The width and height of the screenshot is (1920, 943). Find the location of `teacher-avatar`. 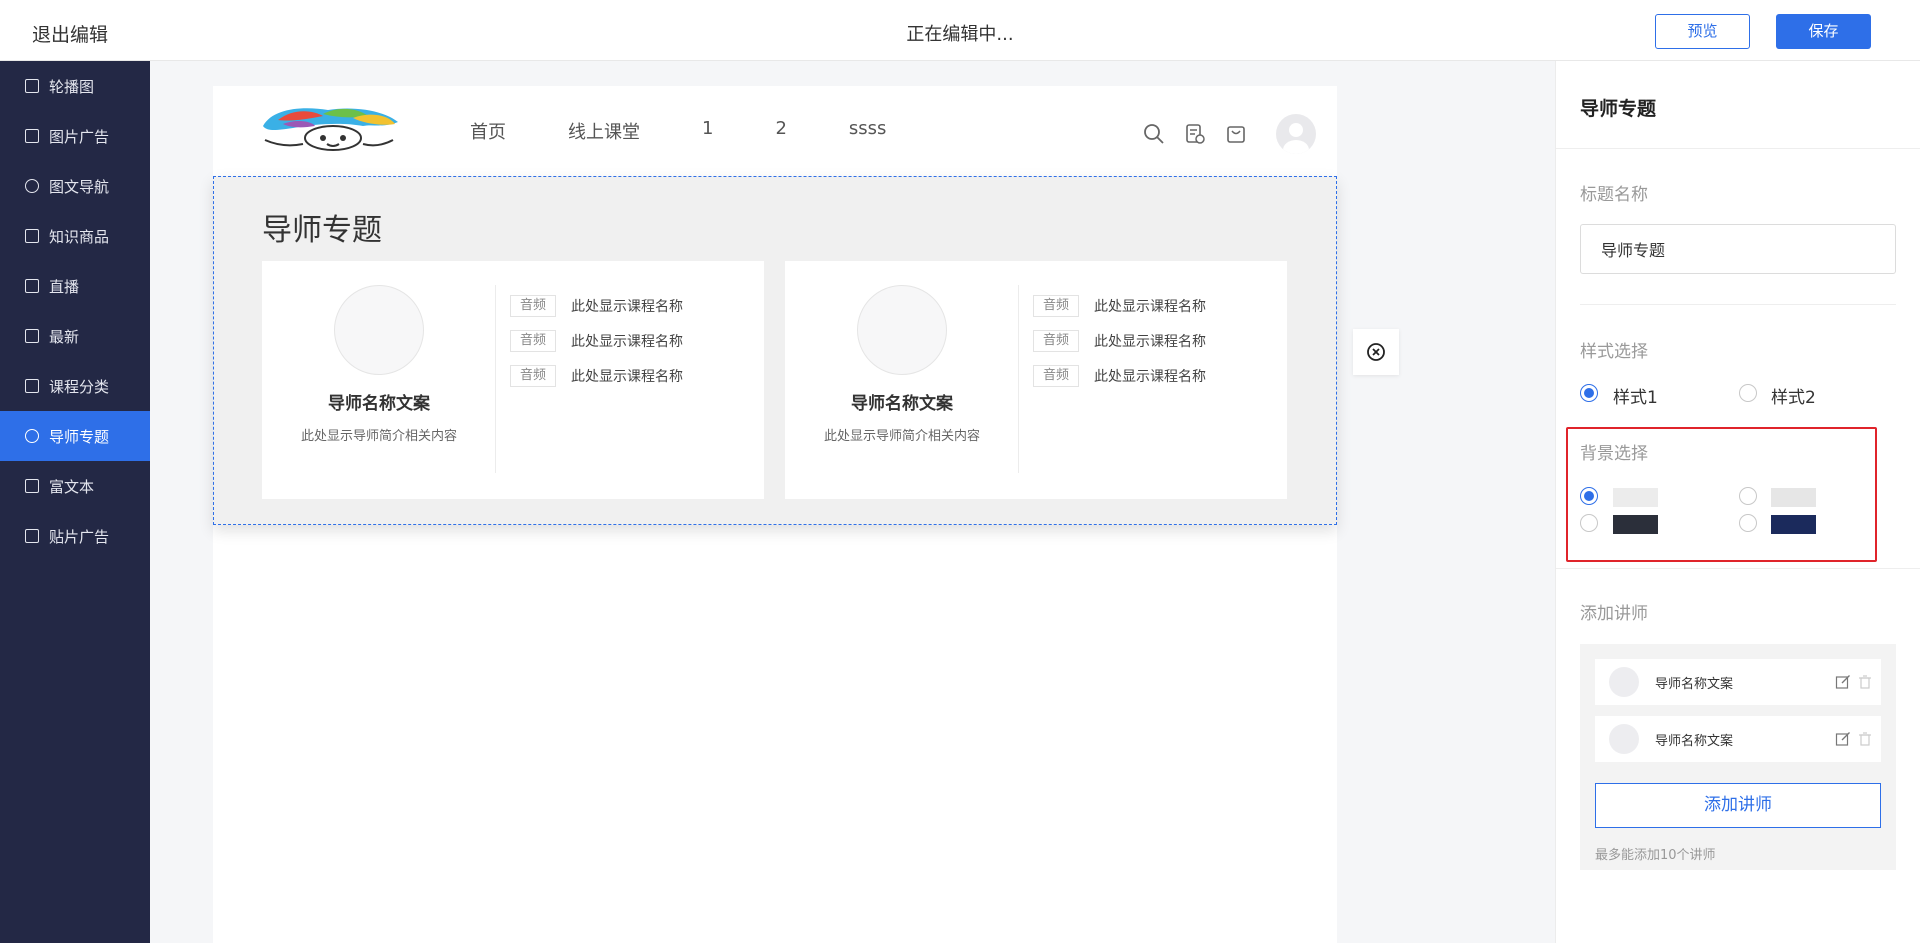

teacher-avatar is located at coordinates (1624, 739).